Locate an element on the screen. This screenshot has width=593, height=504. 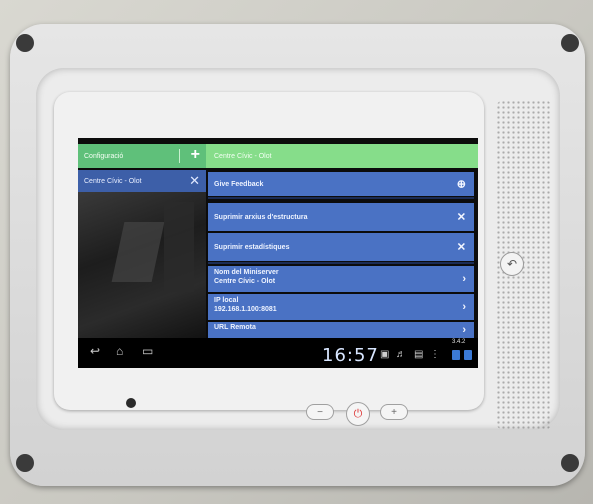
volume-down-button: − is located at coordinates (320, 412).